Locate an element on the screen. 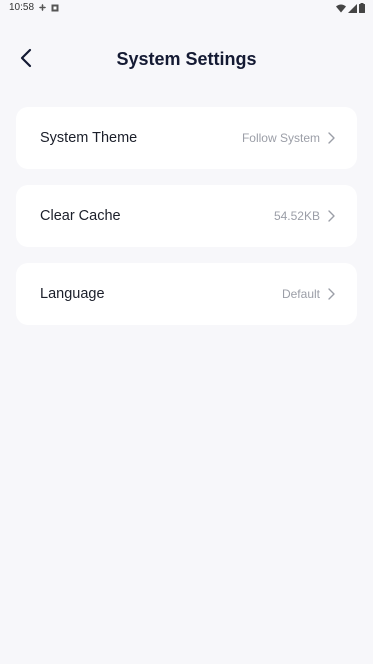 This screenshot has width=373, height=664. status-right-icons is located at coordinates (350, 9).